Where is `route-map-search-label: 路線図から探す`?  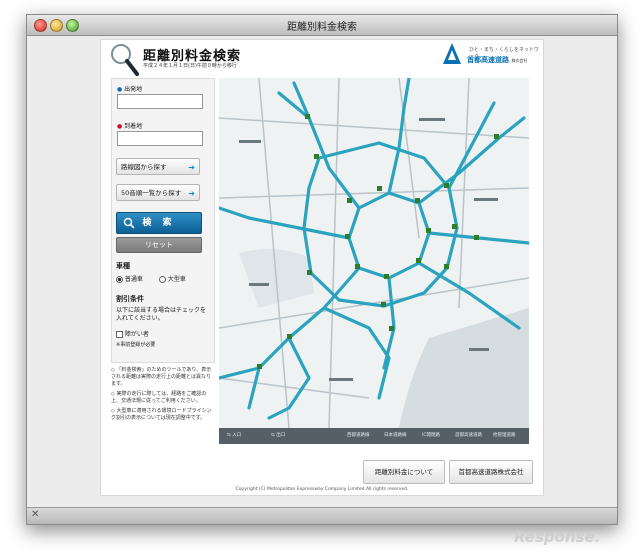
route-map-search-label: 路線図から探す is located at coordinates (144, 167).